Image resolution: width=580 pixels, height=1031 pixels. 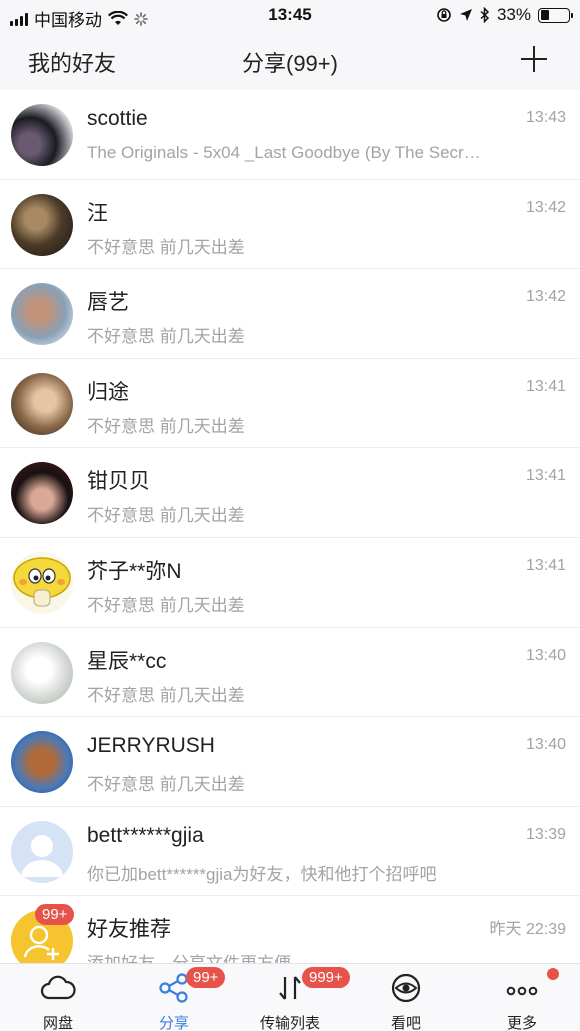 What do you see at coordinates (108, 392) in the screenshot?
I see `contact-name: 归途` at bounding box center [108, 392].